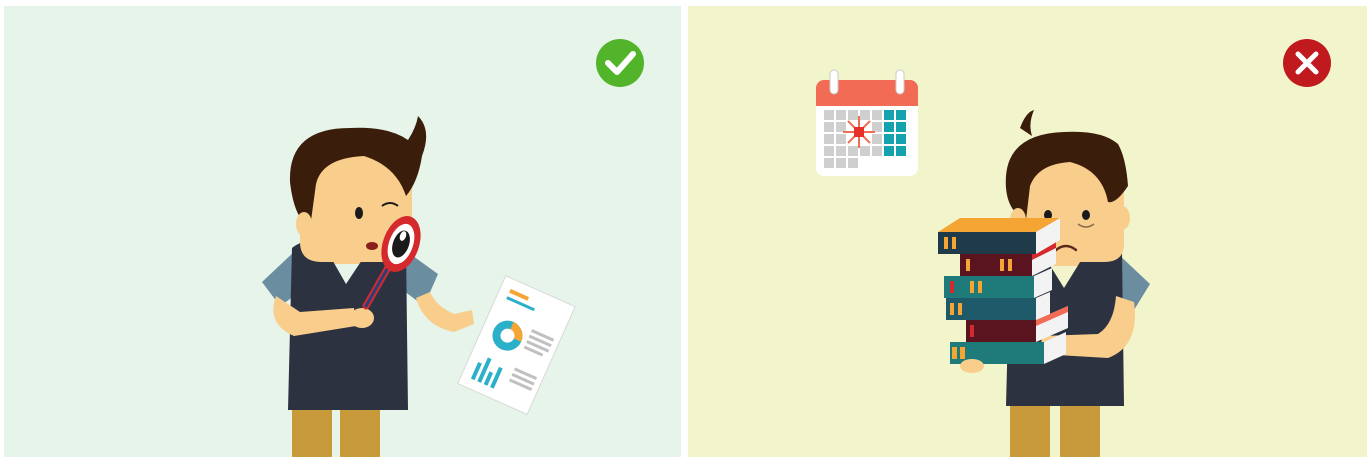 The width and height of the screenshot is (1371, 457). What do you see at coordinates (372, 246) in the screenshot?
I see `mouth` at bounding box center [372, 246].